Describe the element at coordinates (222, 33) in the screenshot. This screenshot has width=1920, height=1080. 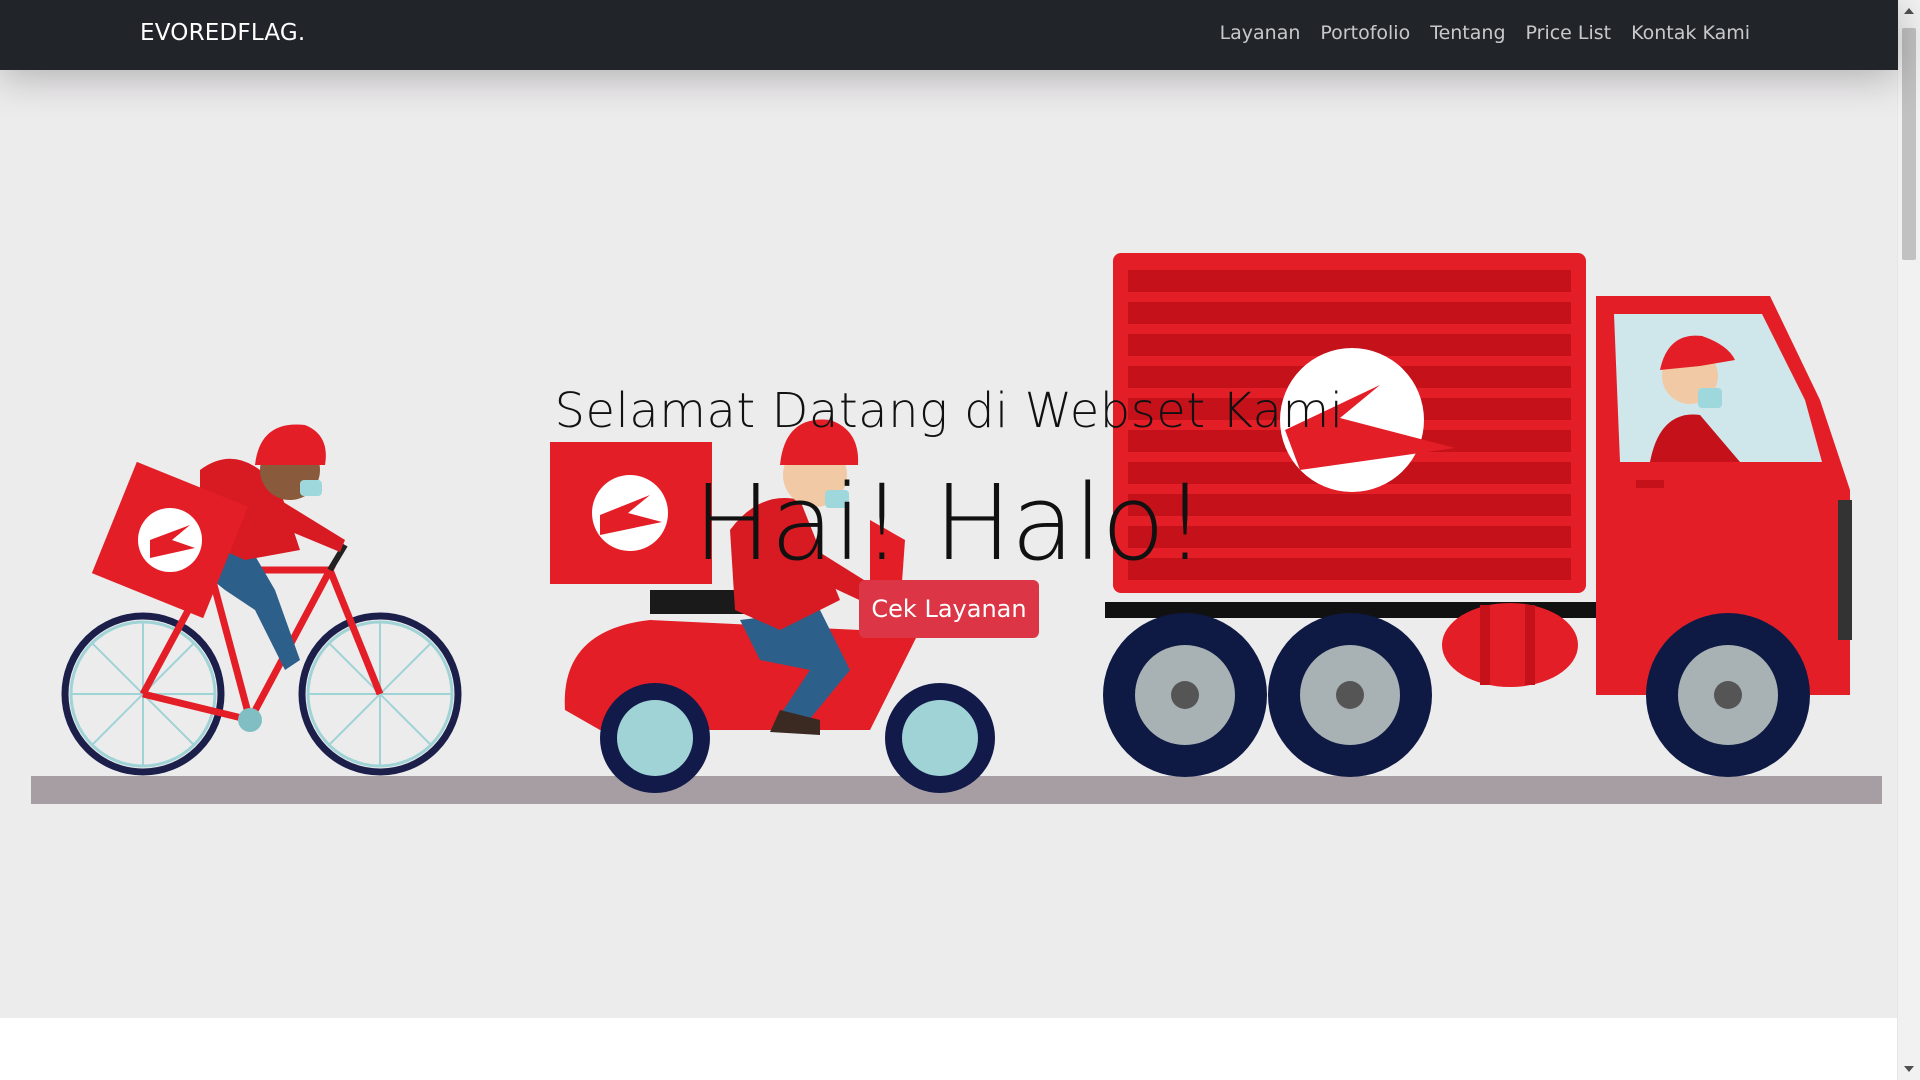
I see `brand-logo: EVOREDFLAG.` at that location.